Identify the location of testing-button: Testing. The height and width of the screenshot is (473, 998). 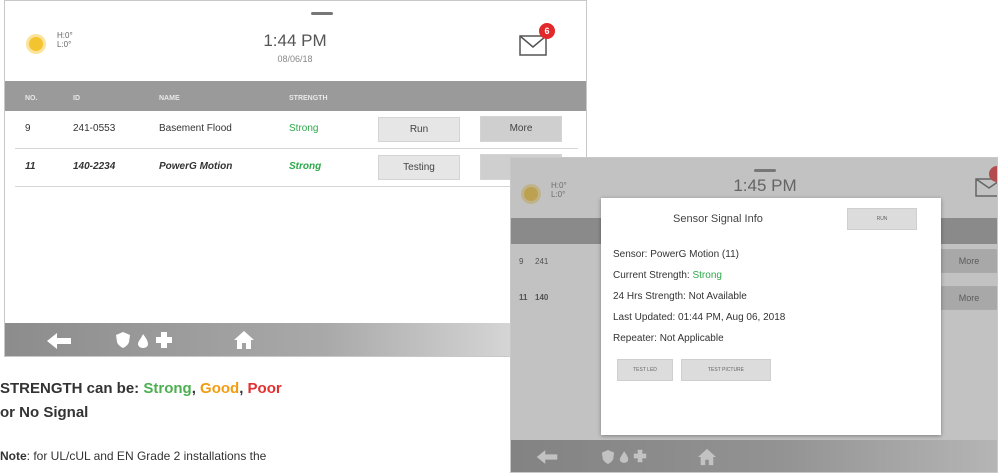
(419, 167).